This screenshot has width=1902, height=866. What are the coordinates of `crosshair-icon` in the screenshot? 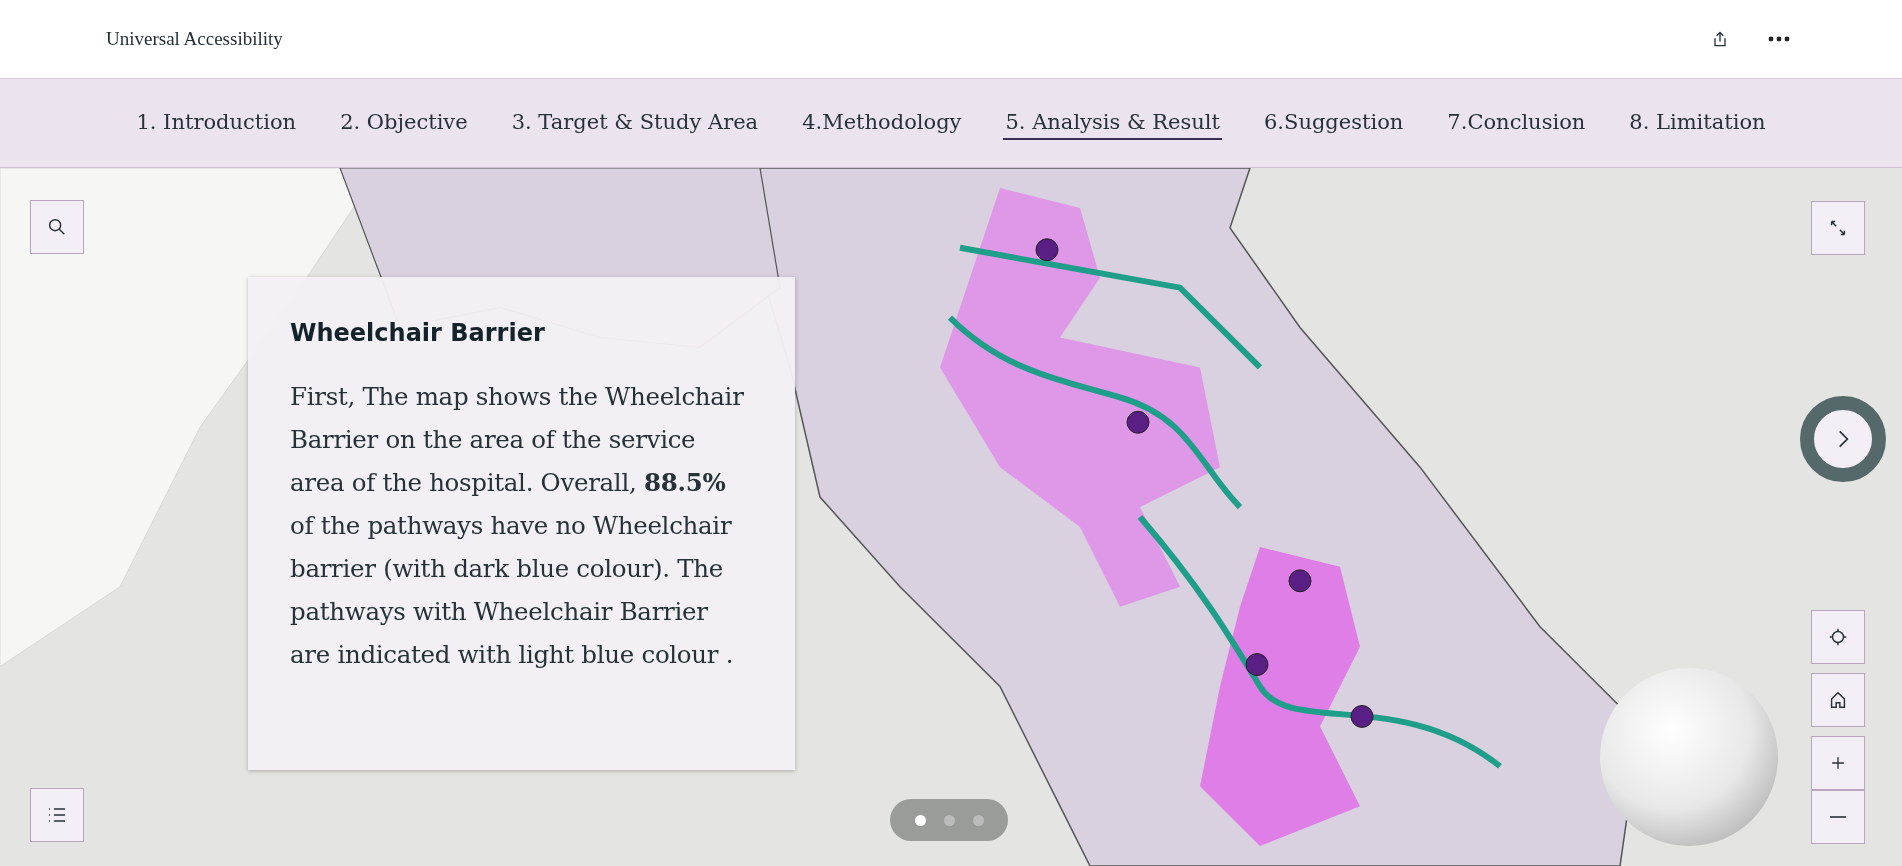 It's located at (1838, 637).